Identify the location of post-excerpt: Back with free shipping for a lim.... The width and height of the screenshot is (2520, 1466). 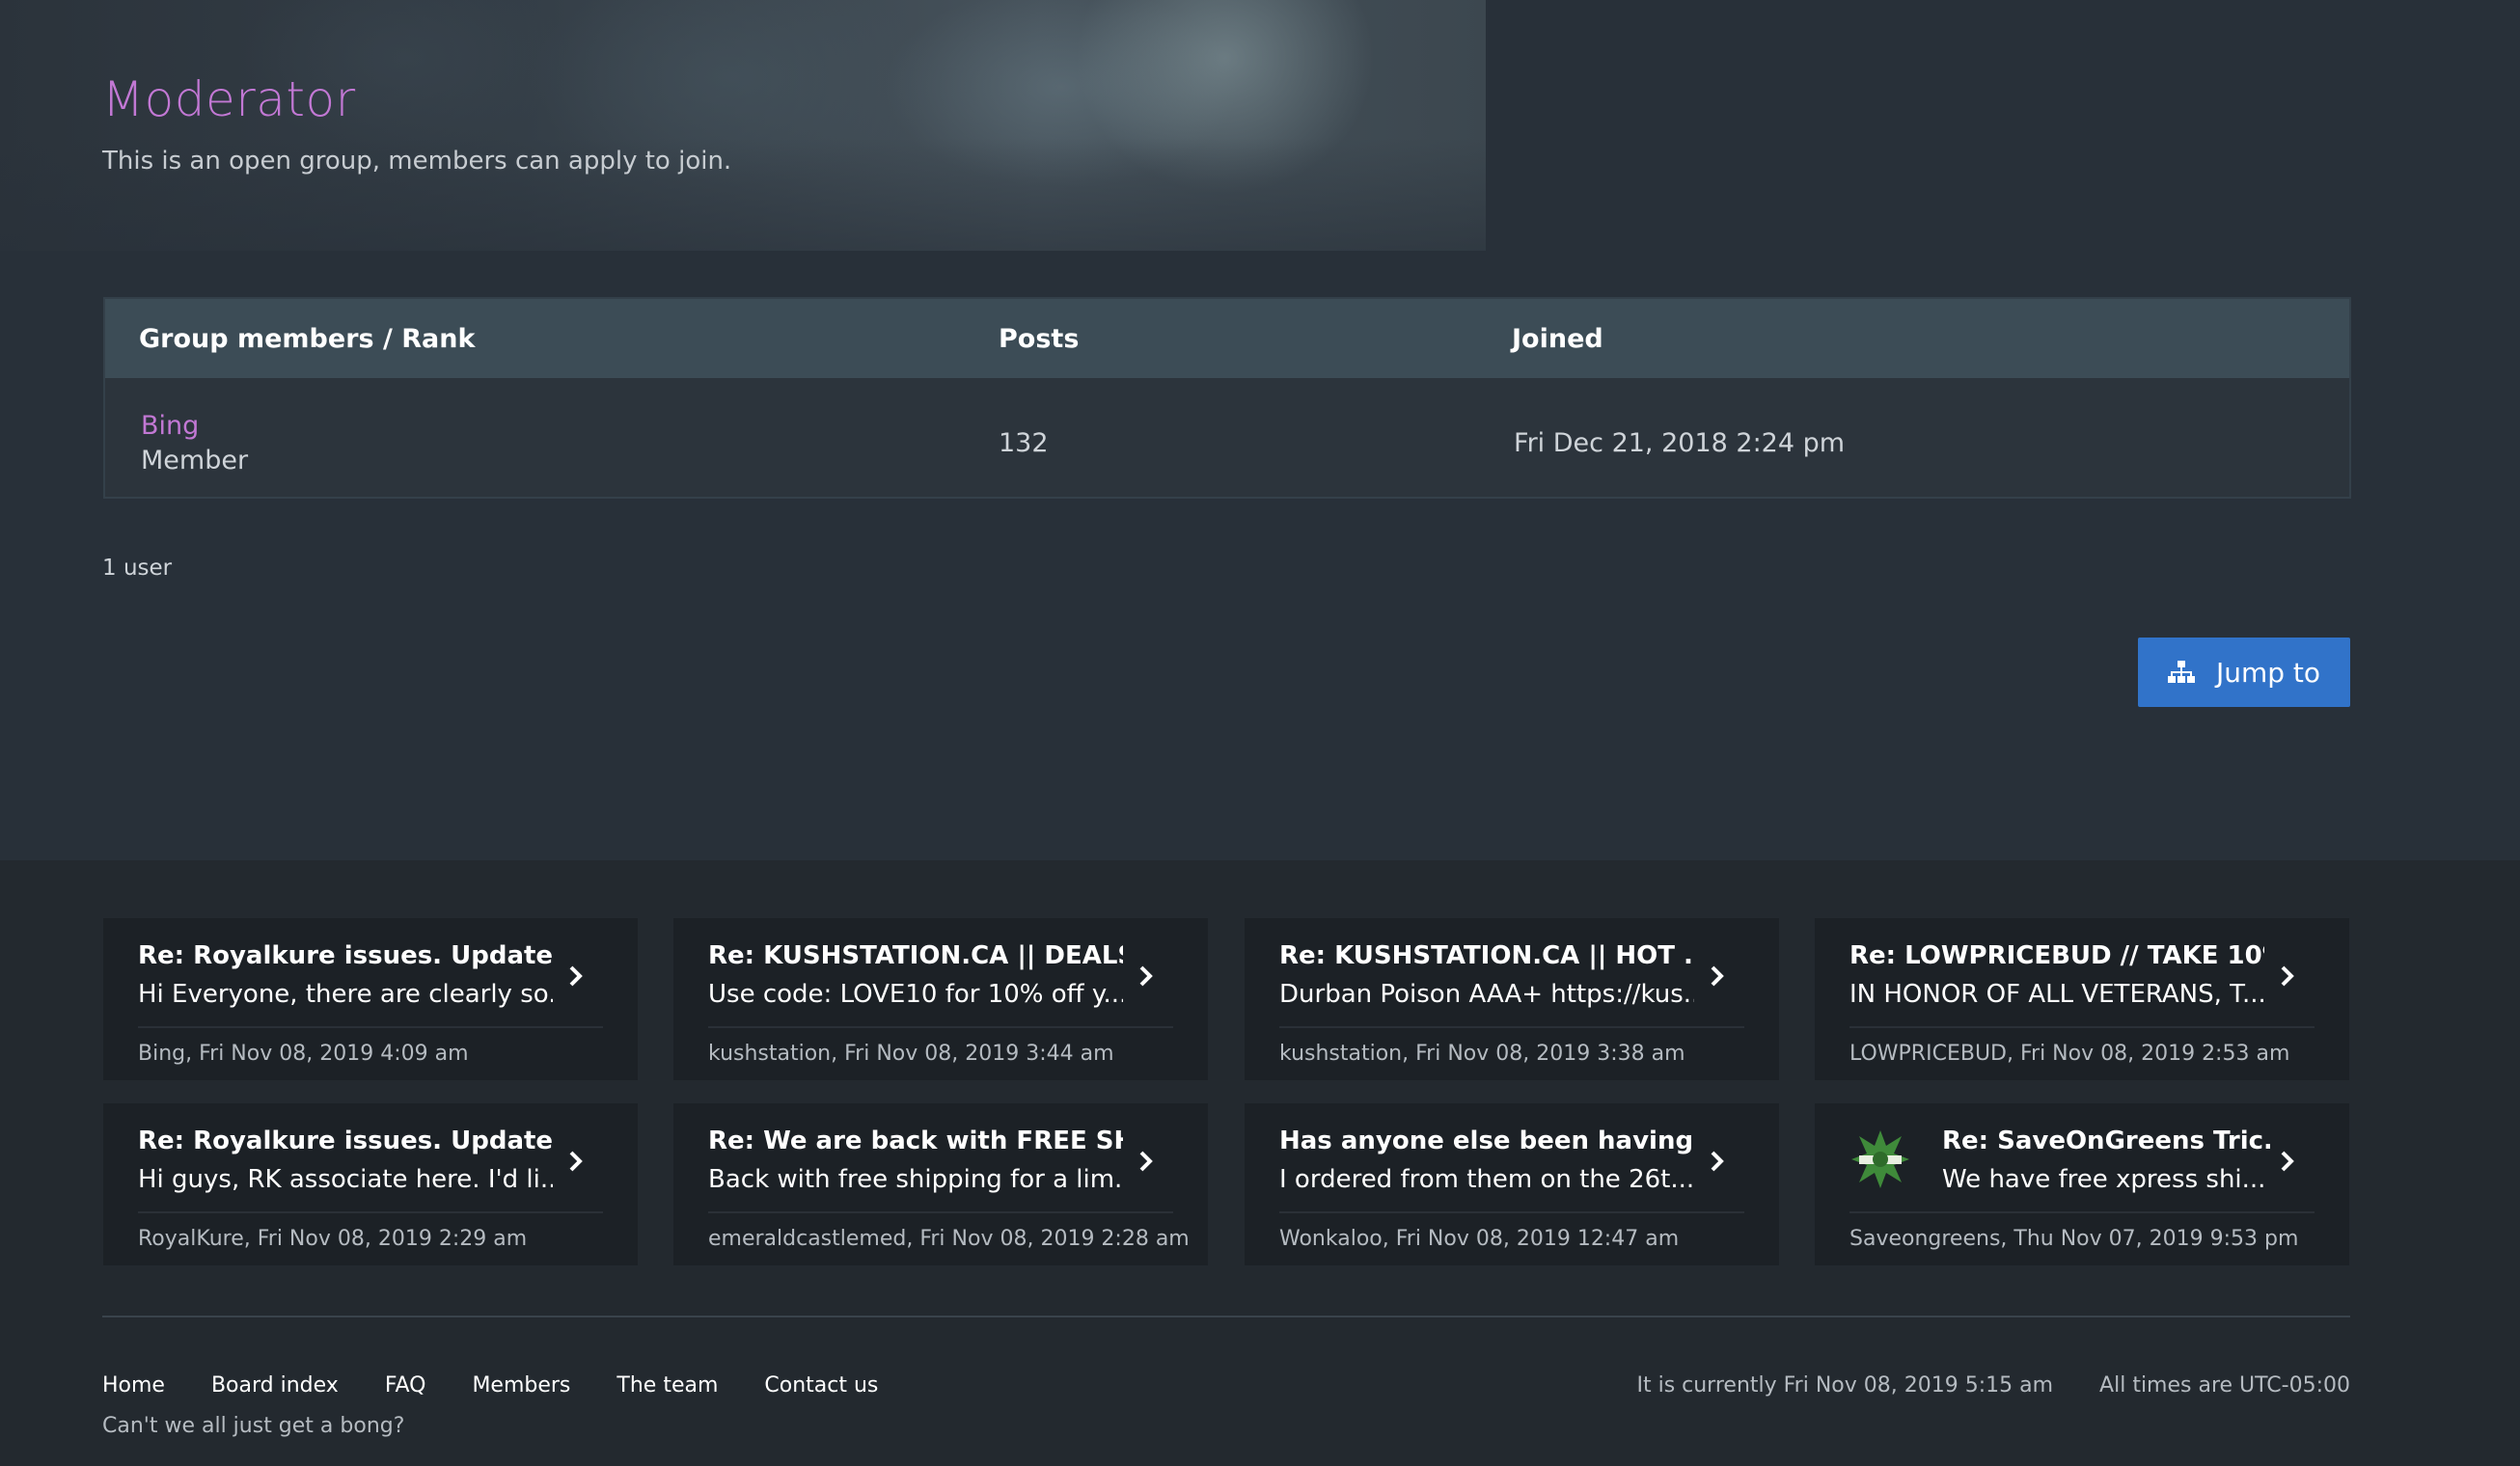
(916, 1180).